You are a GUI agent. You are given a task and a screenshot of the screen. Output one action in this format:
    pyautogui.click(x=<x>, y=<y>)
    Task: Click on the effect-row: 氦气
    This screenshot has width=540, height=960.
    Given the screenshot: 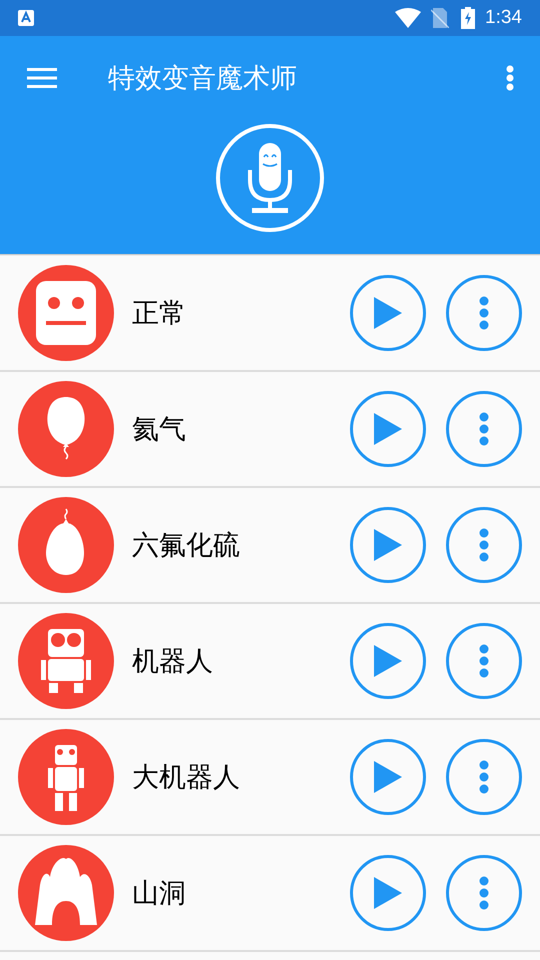 What is the action you would take?
    pyautogui.click(x=270, y=430)
    